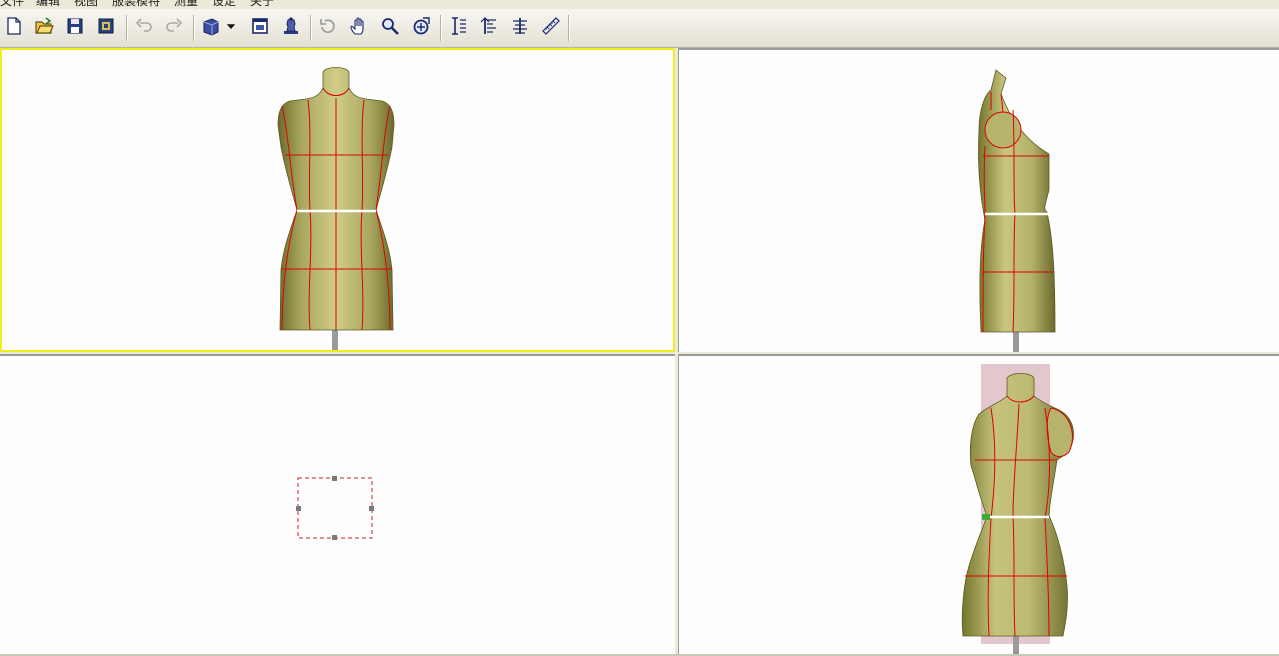 Image resolution: width=1279 pixels, height=656 pixels. I want to click on zoom-extent-icon, so click(421, 26).